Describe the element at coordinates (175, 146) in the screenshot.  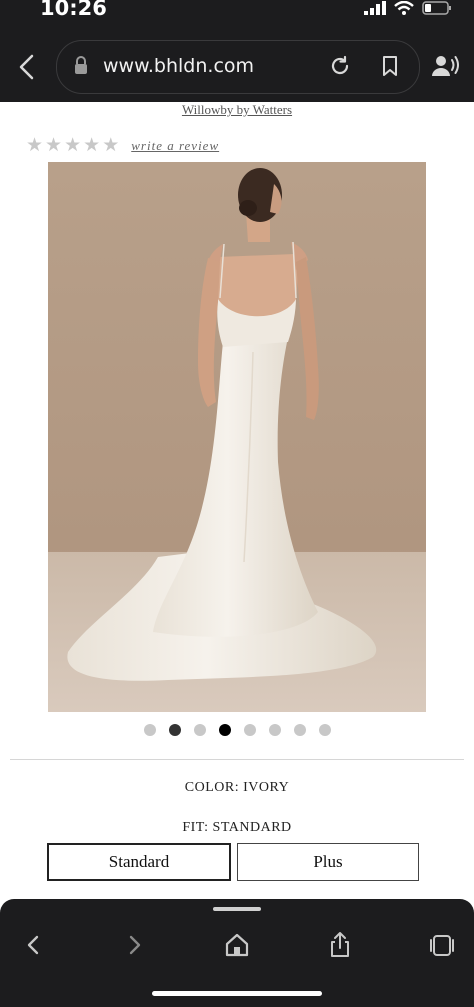
I see `write-review-link: write a review` at that location.